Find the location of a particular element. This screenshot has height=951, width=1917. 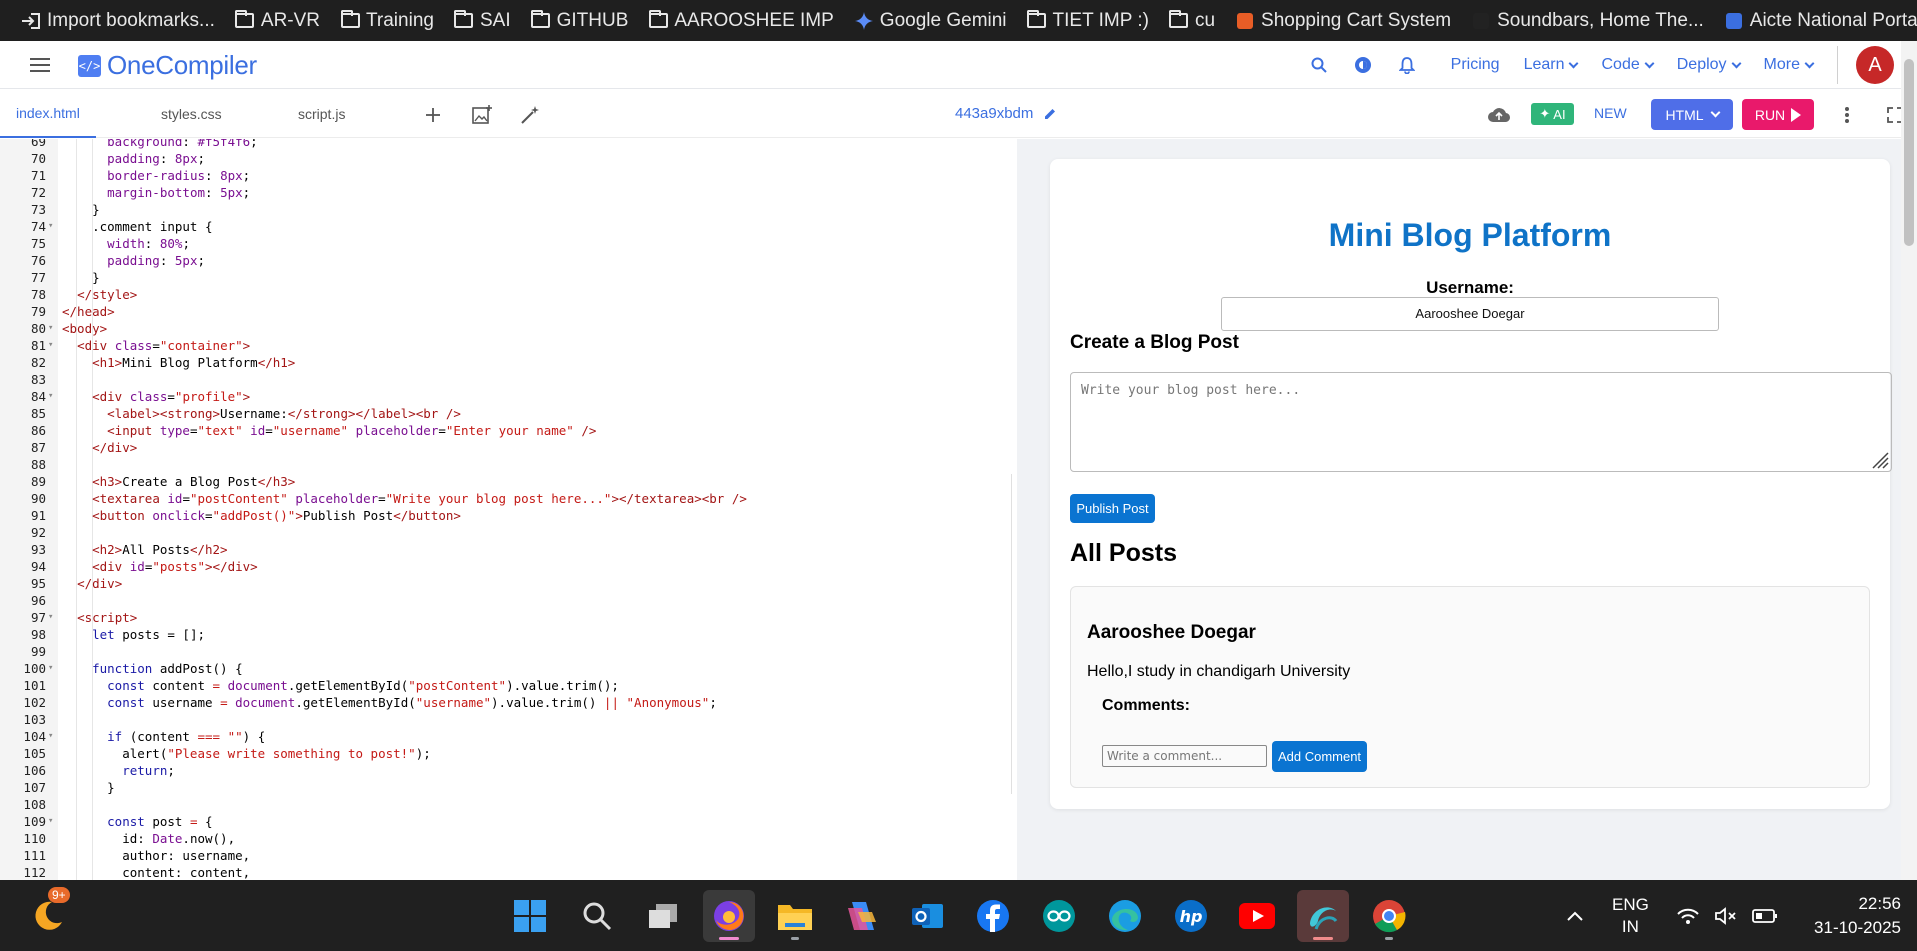

volume-muted-icon is located at coordinates (1726, 915).